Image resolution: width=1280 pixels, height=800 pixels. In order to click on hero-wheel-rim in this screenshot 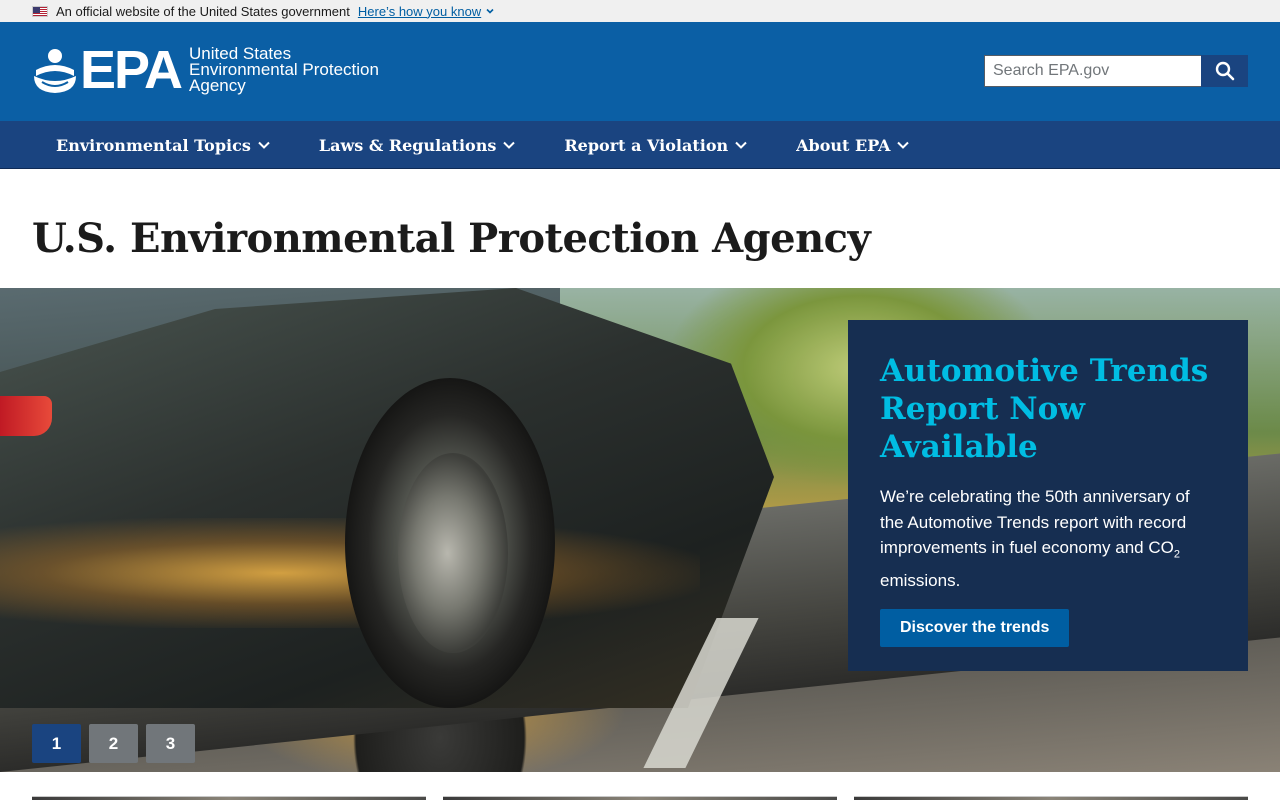, I will do `click(453, 553)`.